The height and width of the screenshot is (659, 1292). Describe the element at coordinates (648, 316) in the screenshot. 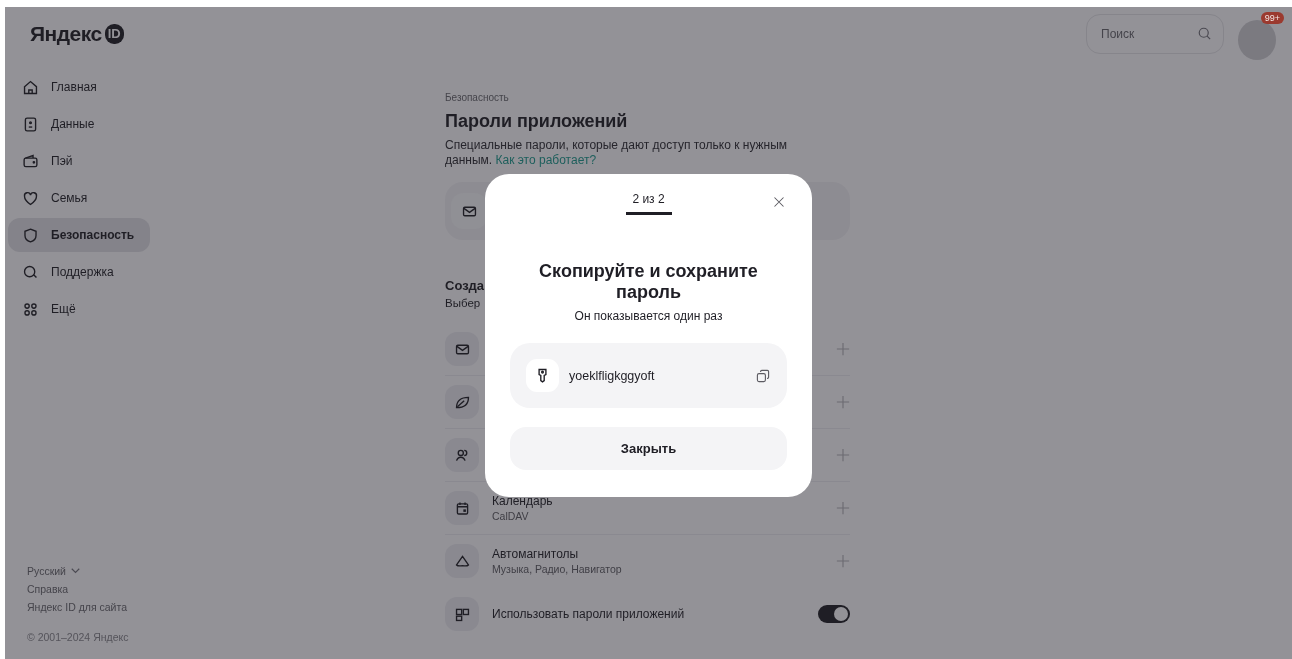

I see `modal-subtitle: Он показывается один раз` at that location.